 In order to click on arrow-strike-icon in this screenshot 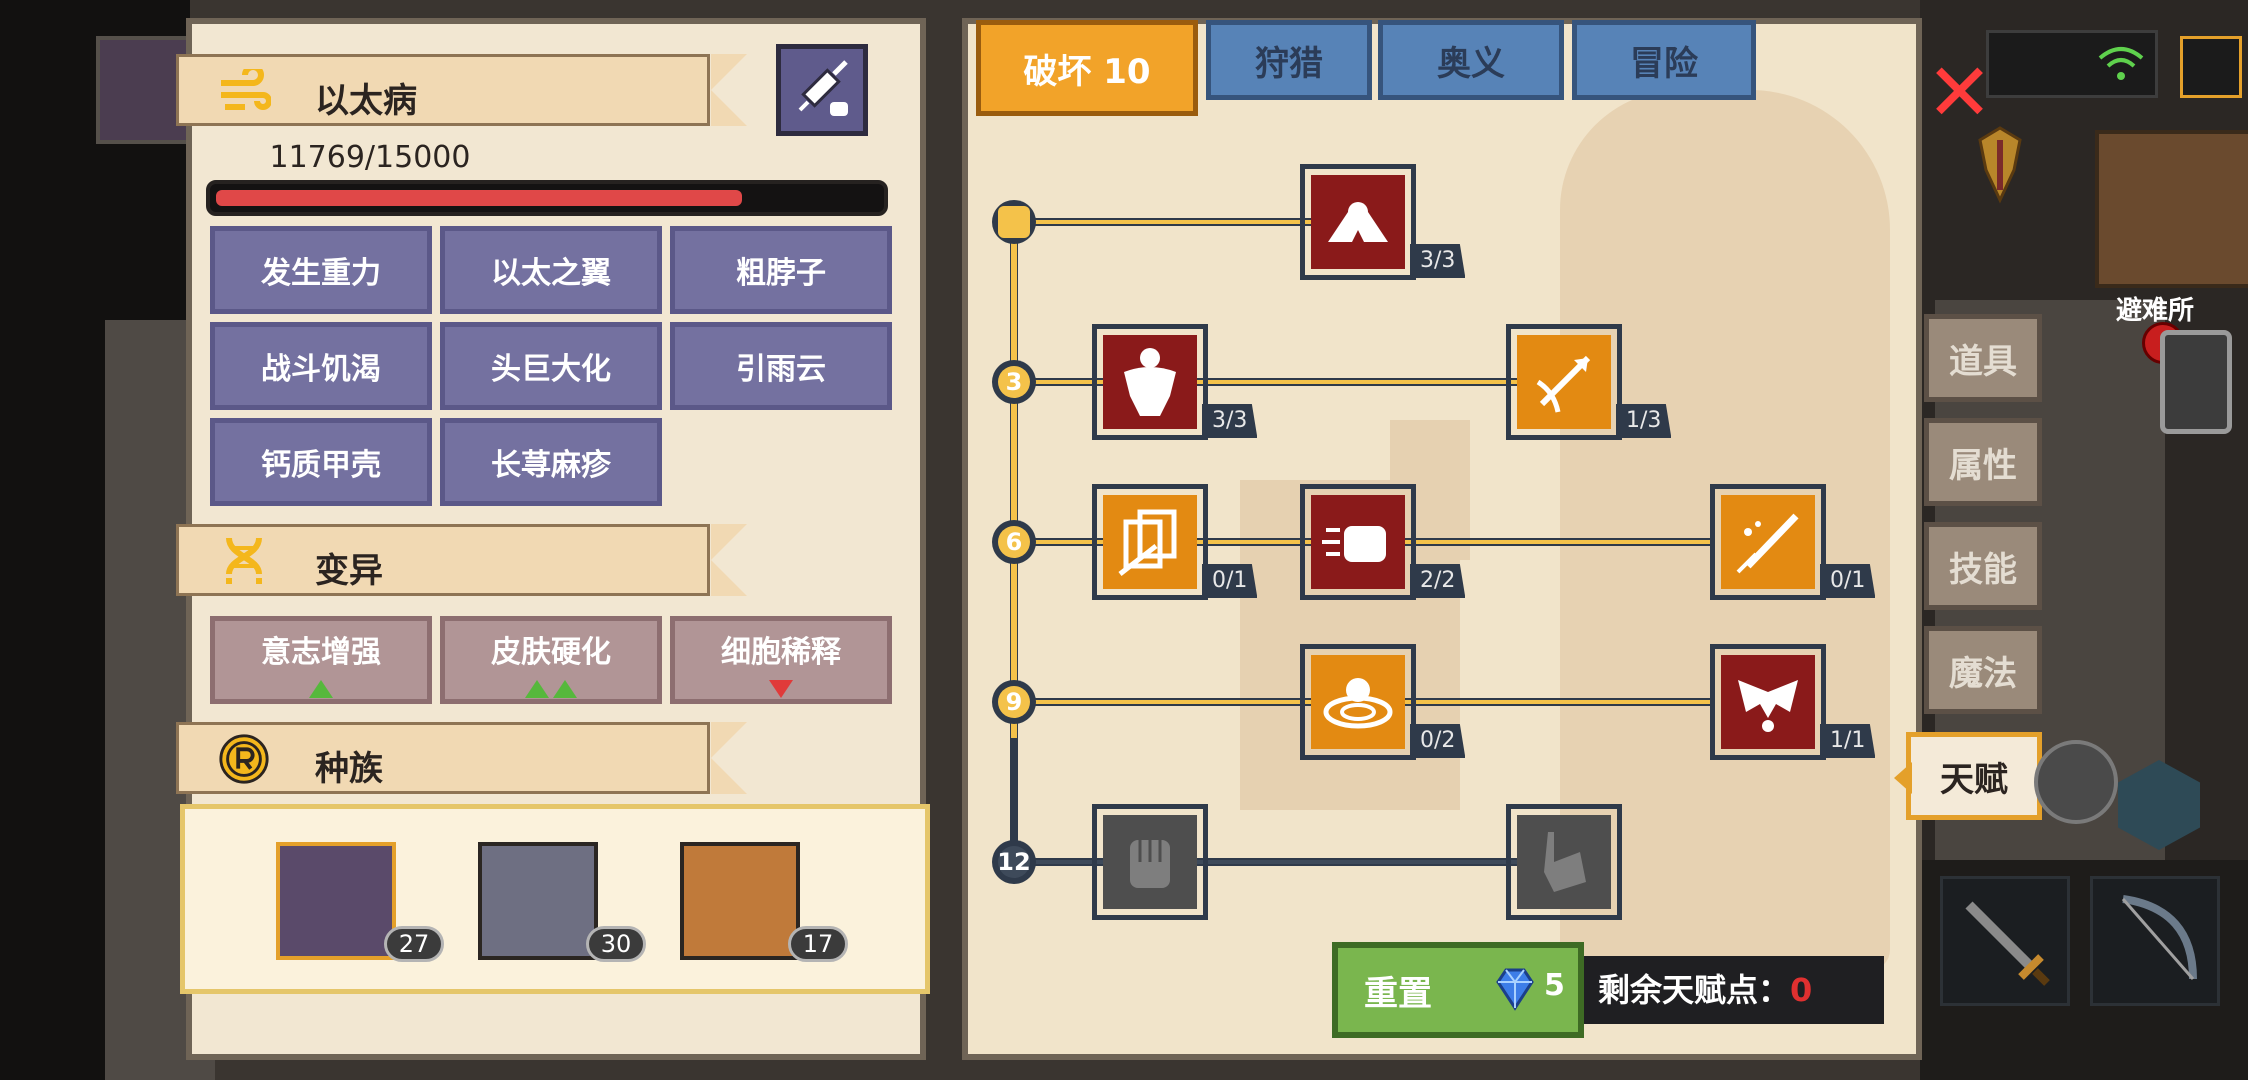, I will do `click(1563, 384)`.